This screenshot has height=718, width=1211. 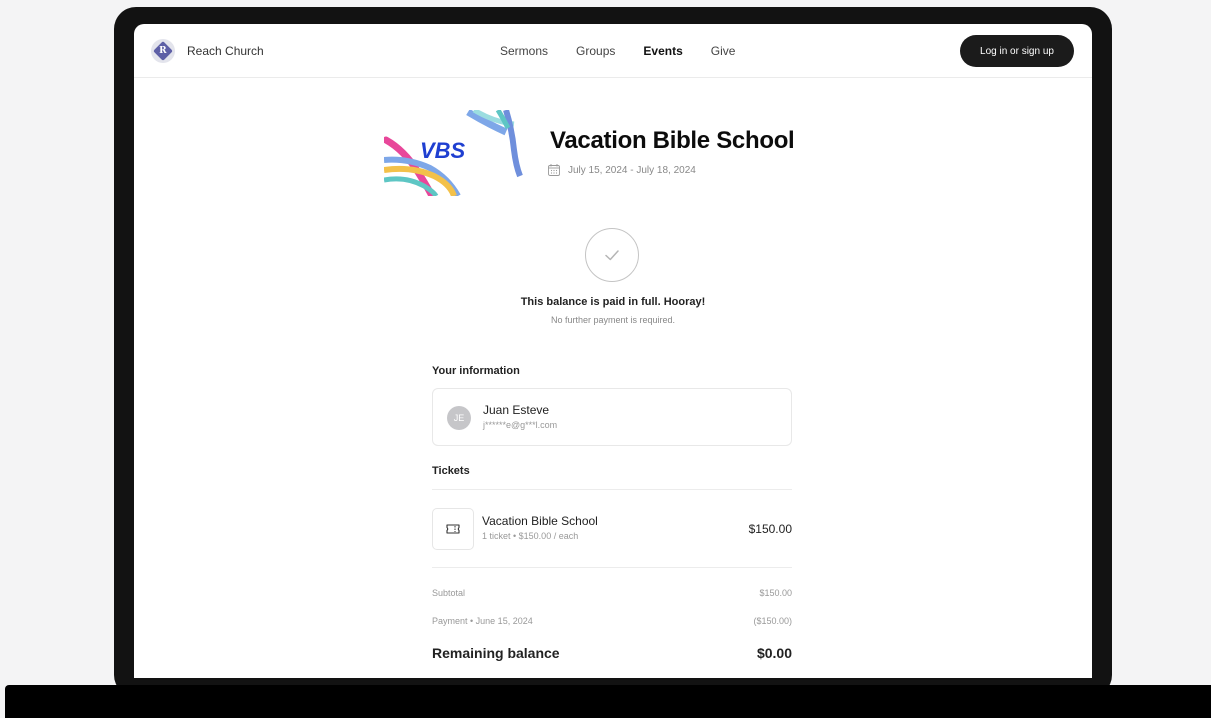 I want to click on nav-link-give: Give, so click(x=723, y=51).